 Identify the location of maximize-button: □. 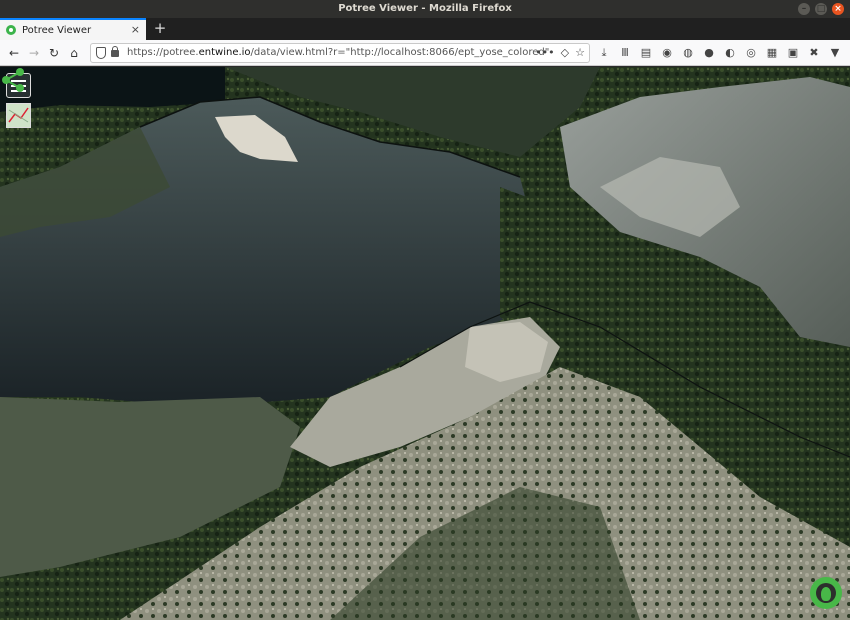
(821, 9).